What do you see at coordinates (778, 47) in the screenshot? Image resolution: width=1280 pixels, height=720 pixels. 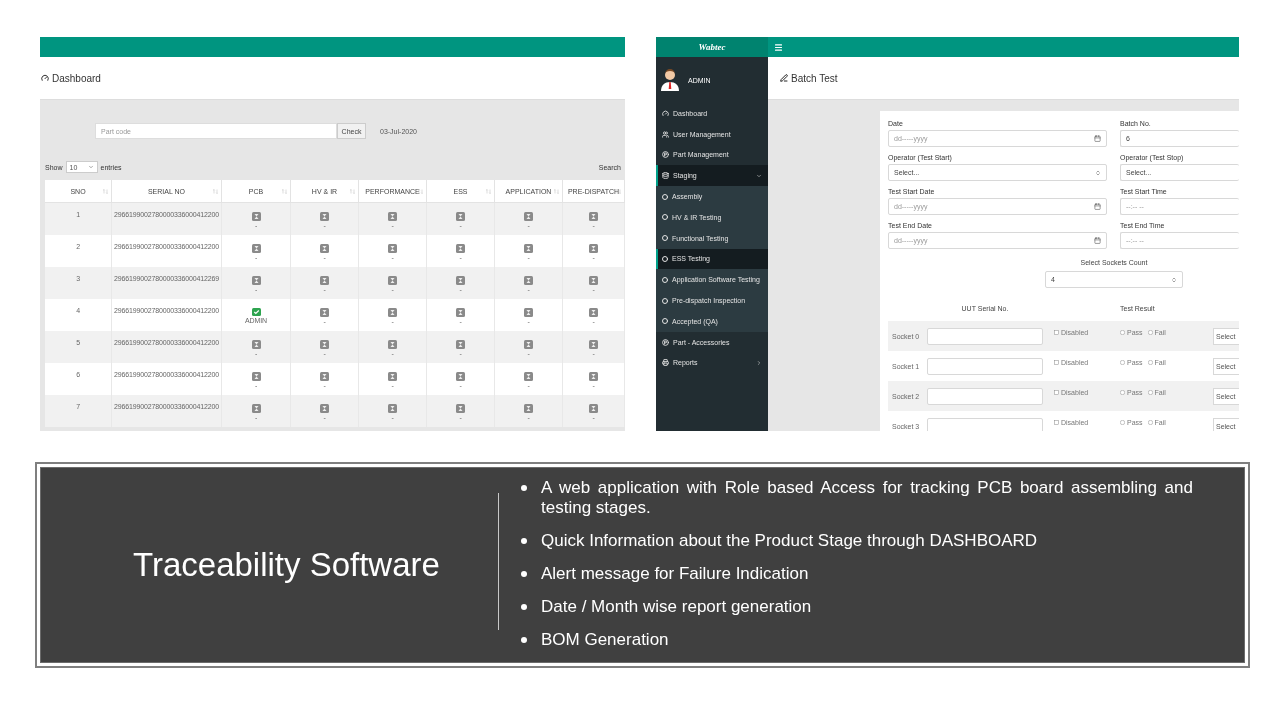 I see `menu-icon` at bounding box center [778, 47].